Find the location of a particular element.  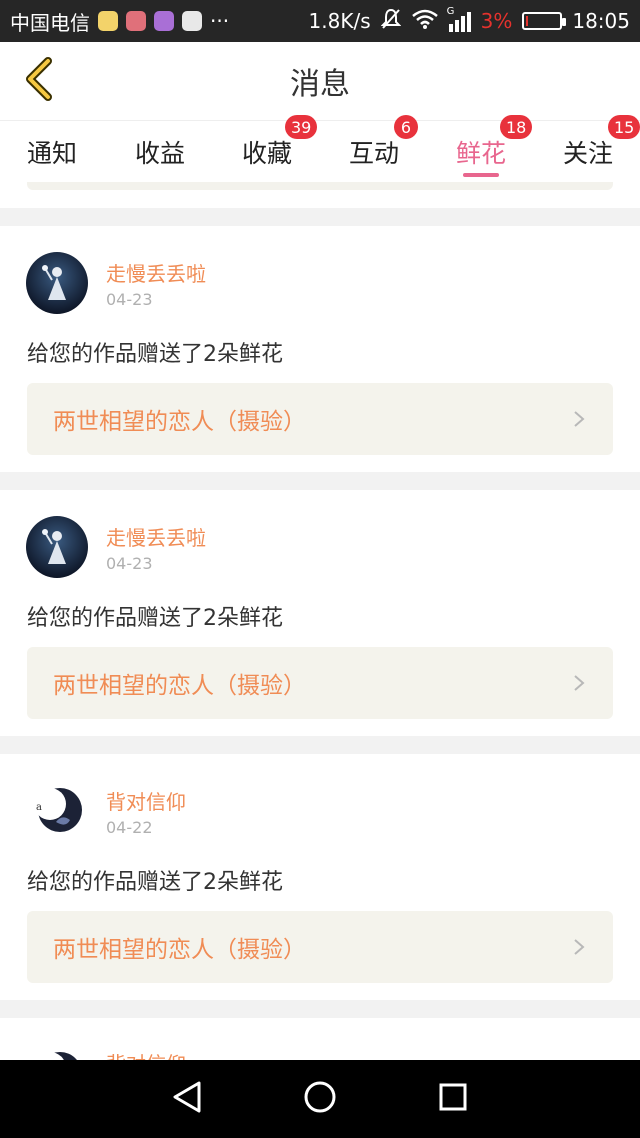

battery-percent: 3% is located at coordinates (496, 21).